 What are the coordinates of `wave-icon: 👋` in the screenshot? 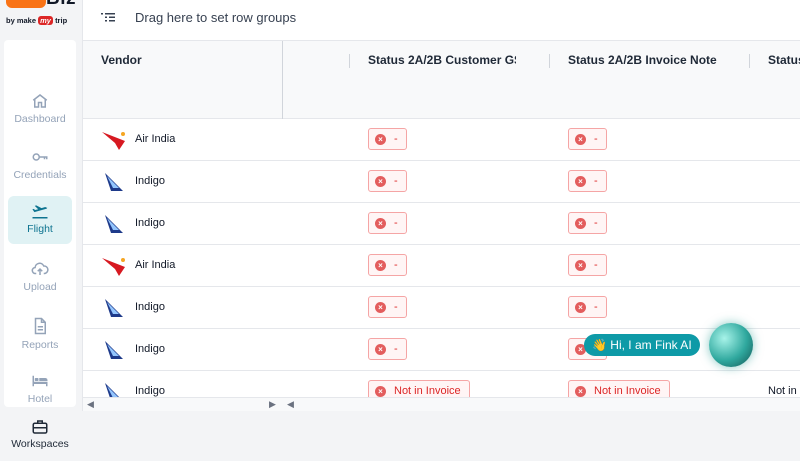 It's located at (599, 345).